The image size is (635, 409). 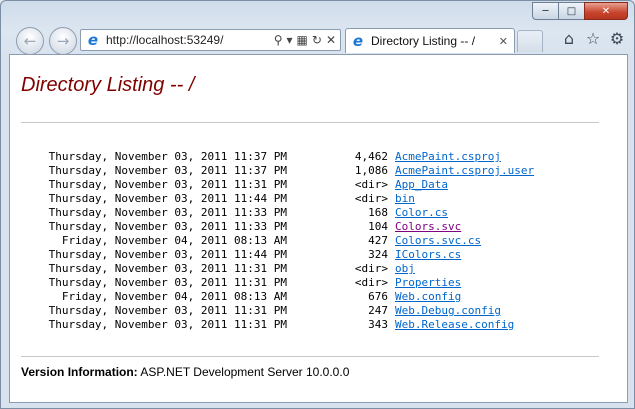 What do you see at coordinates (530, 41) in the screenshot?
I see `new-tab-button` at bounding box center [530, 41].